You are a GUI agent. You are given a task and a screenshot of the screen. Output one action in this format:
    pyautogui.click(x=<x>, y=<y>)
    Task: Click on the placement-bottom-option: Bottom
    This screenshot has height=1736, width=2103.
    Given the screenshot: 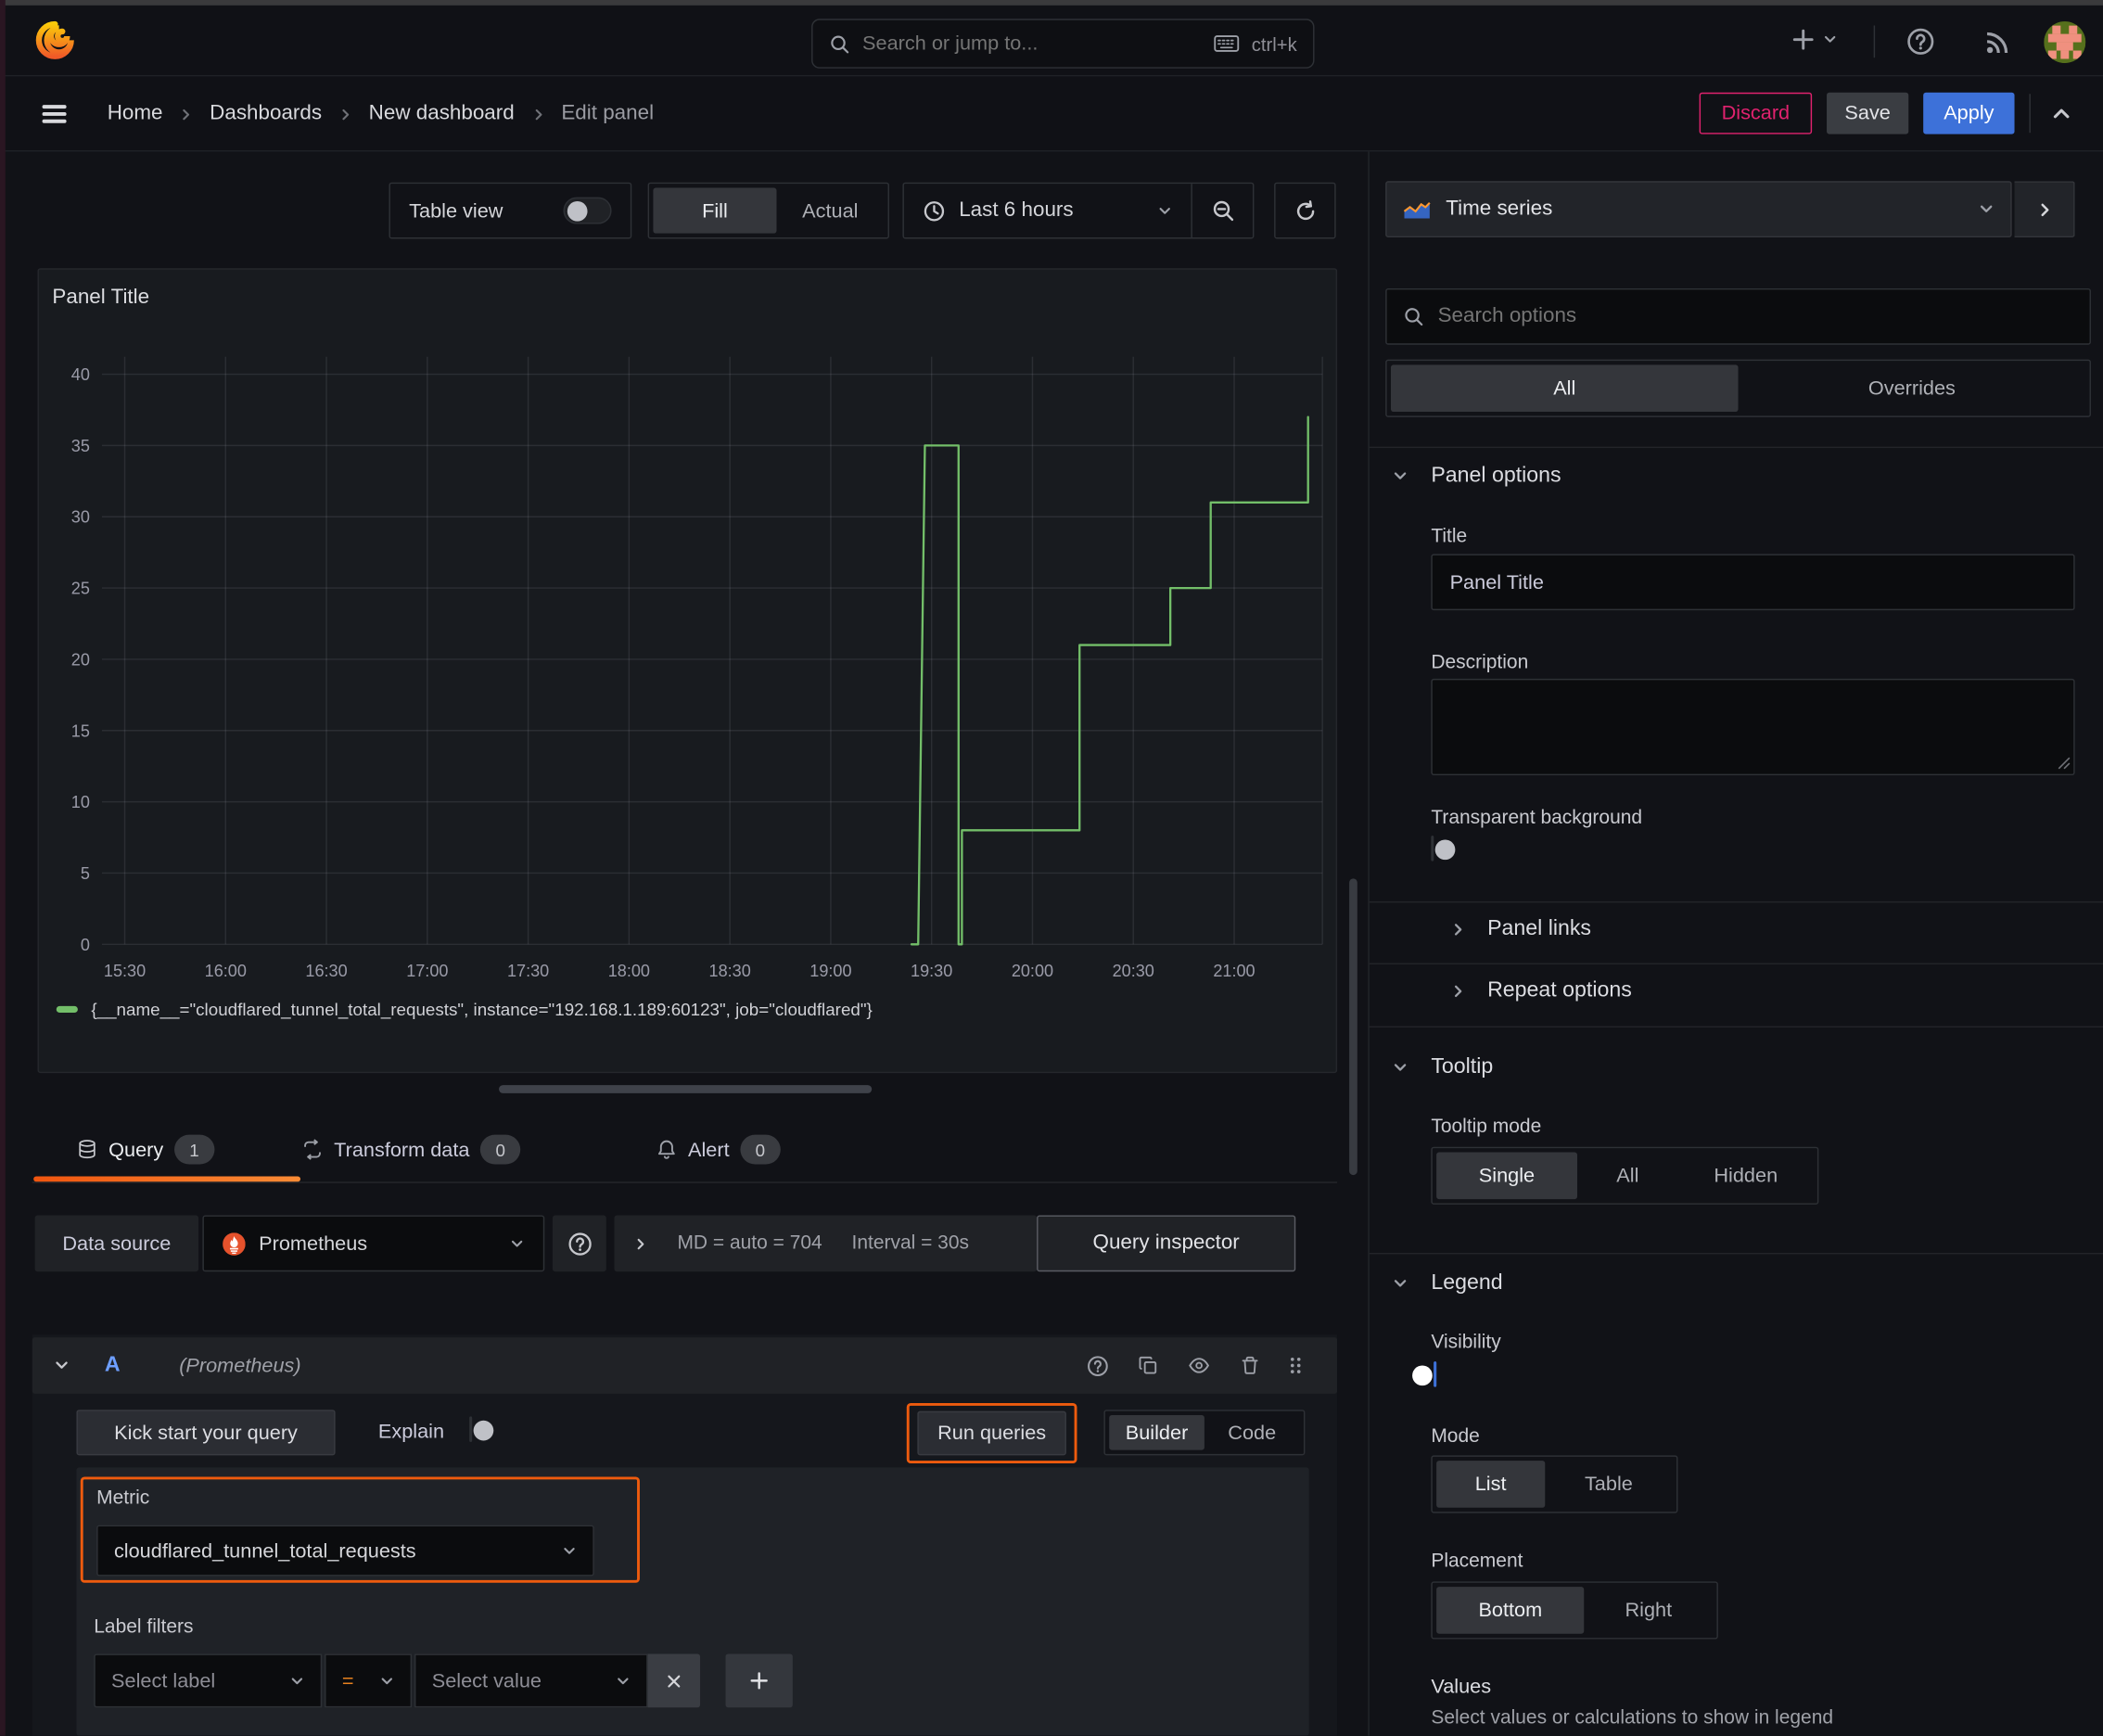 What is the action you would take?
    pyautogui.click(x=1510, y=1610)
    